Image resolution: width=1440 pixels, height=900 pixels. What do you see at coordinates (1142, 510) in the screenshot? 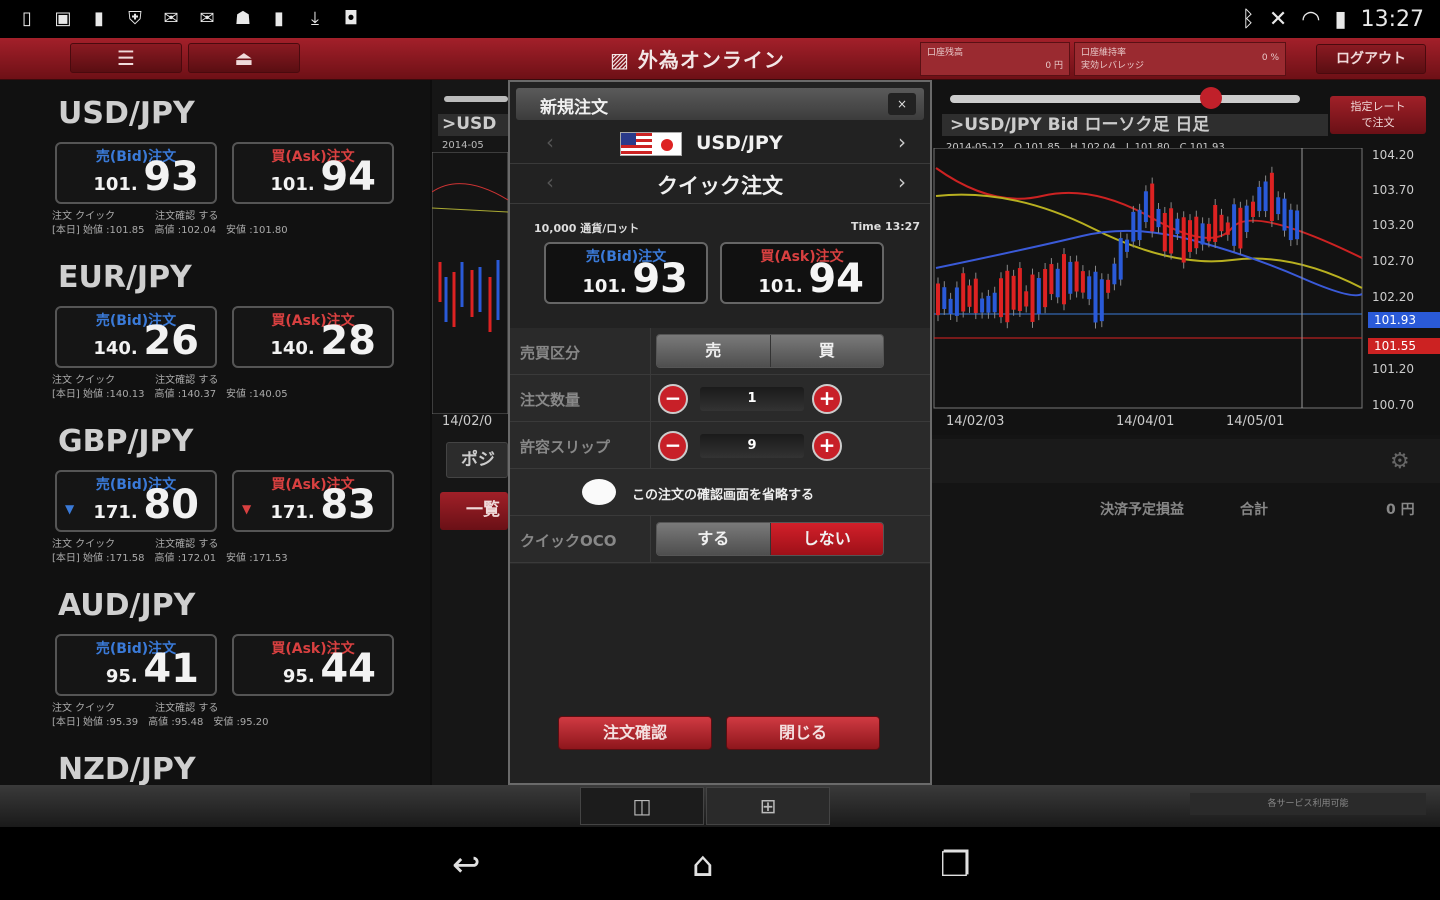
I see `pl-column-header: 決済予定損益` at bounding box center [1142, 510].